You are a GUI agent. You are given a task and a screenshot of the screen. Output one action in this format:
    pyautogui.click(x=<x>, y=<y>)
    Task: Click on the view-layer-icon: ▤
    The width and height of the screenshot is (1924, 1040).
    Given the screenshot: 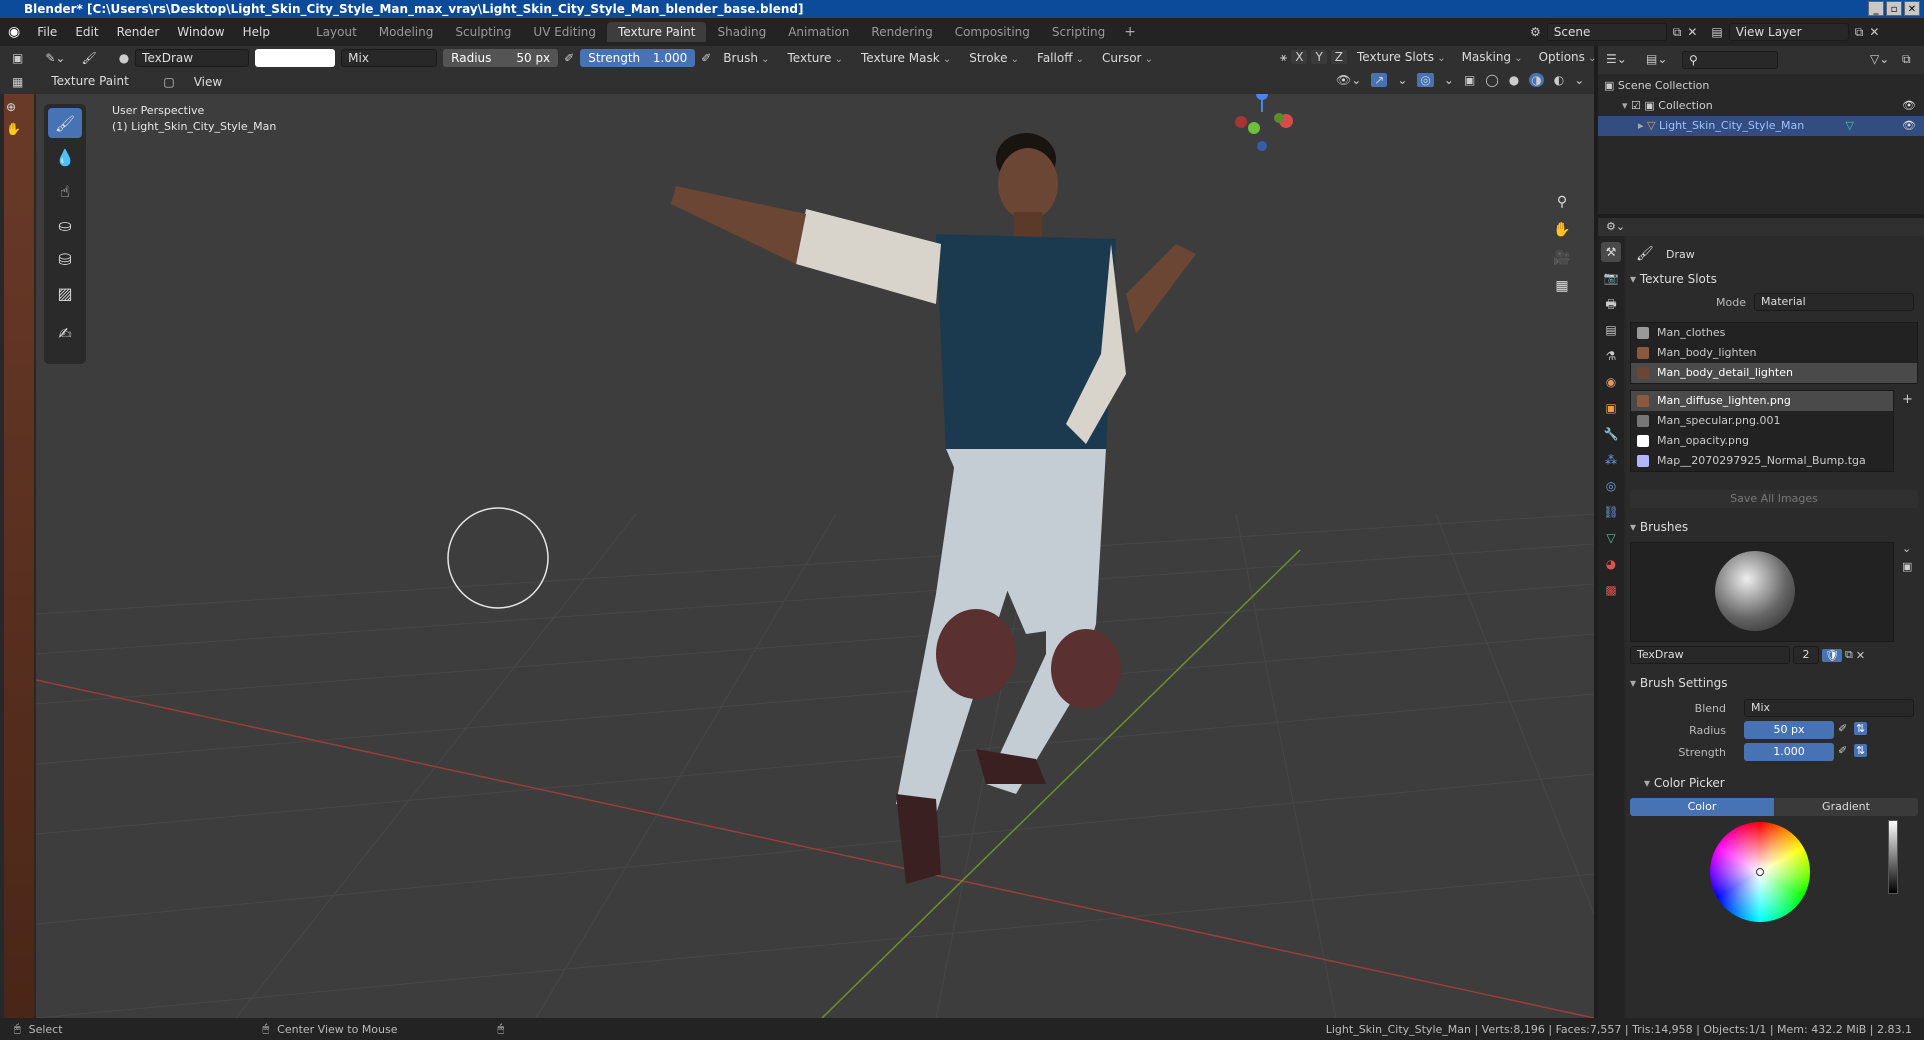 What is the action you would take?
    pyautogui.click(x=1716, y=32)
    